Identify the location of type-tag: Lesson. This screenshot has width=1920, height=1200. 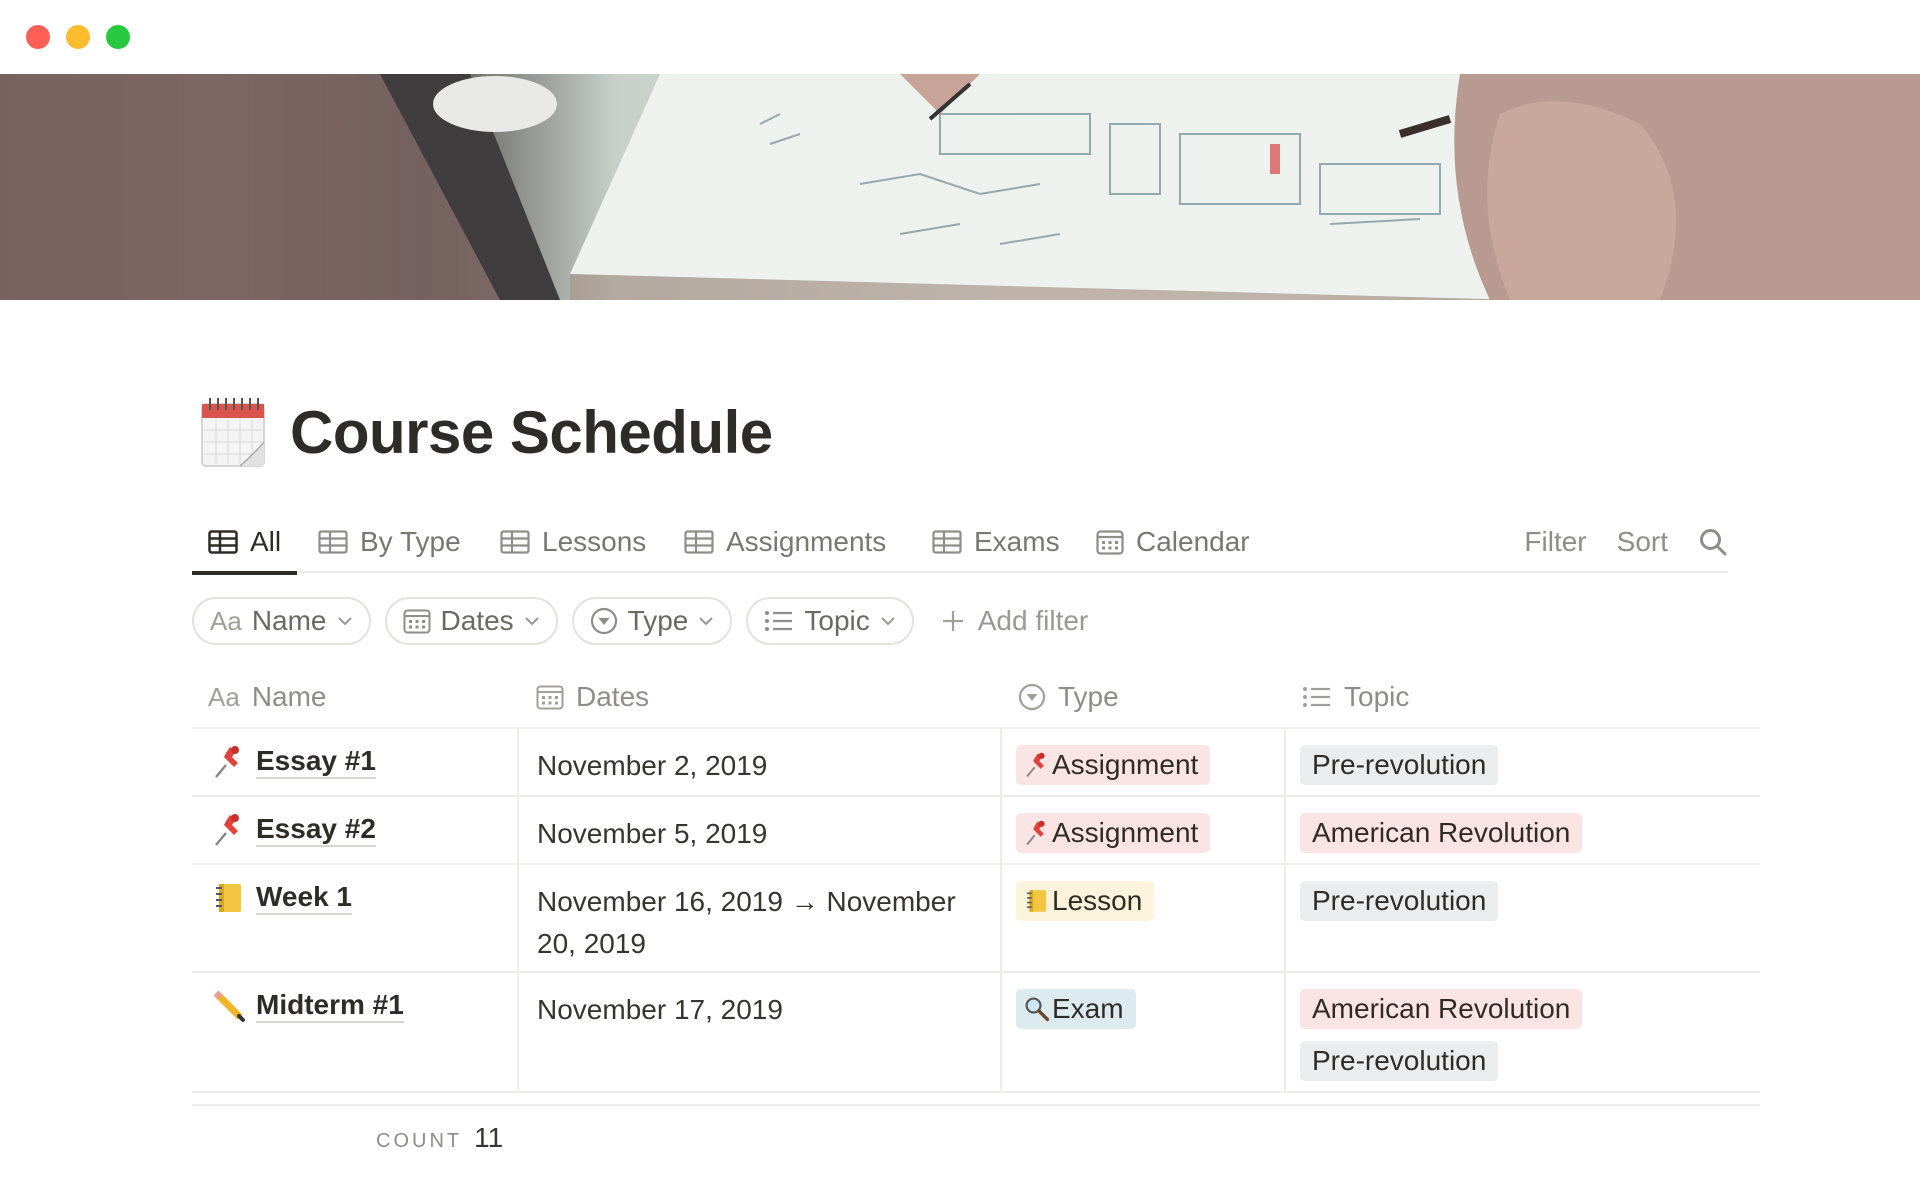
(1085, 901).